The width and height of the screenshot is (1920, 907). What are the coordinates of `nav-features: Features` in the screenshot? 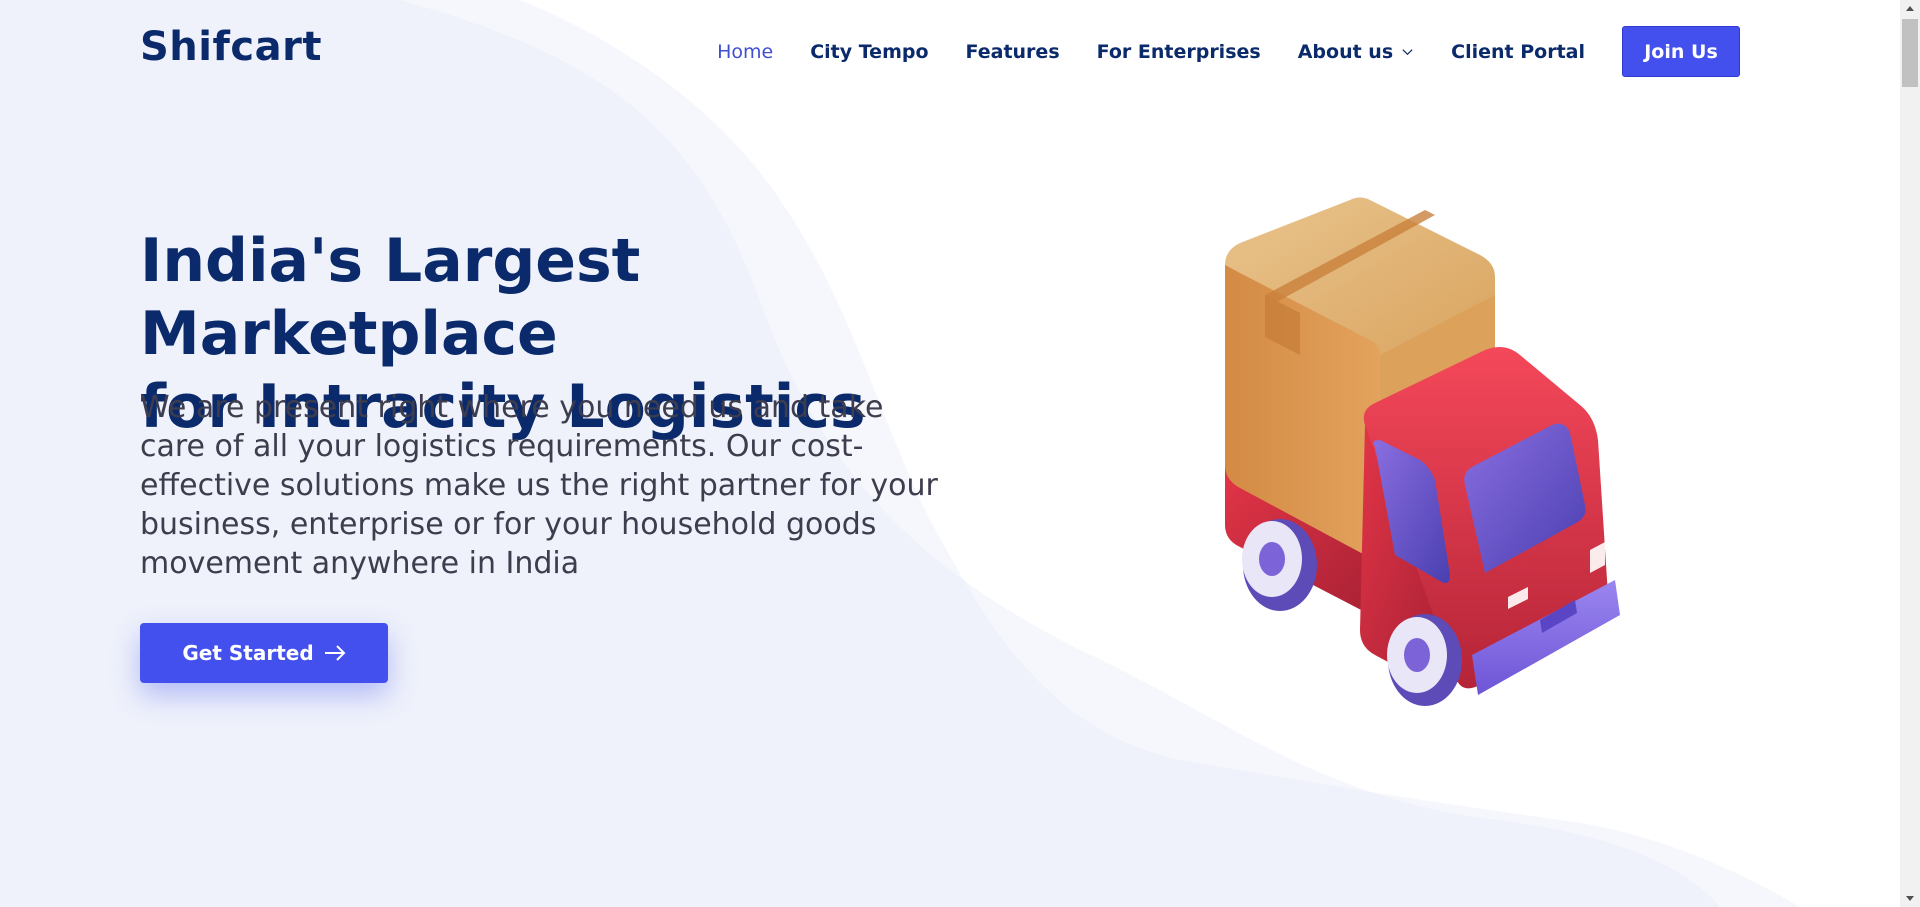 It's located at (1013, 52).